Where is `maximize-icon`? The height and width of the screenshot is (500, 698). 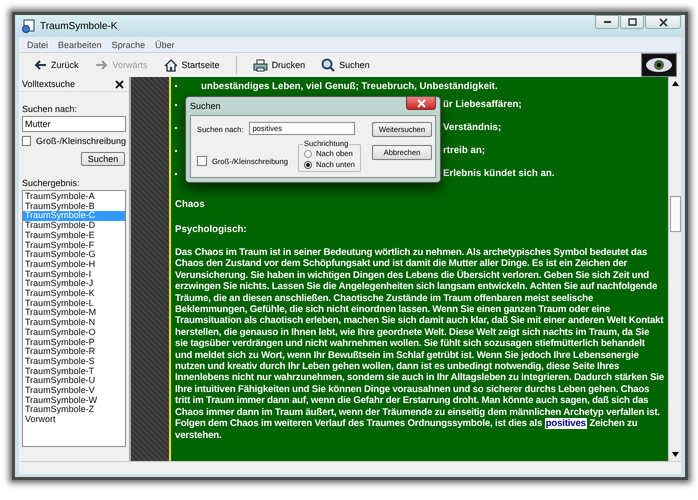 maximize-icon is located at coordinates (632, 22).